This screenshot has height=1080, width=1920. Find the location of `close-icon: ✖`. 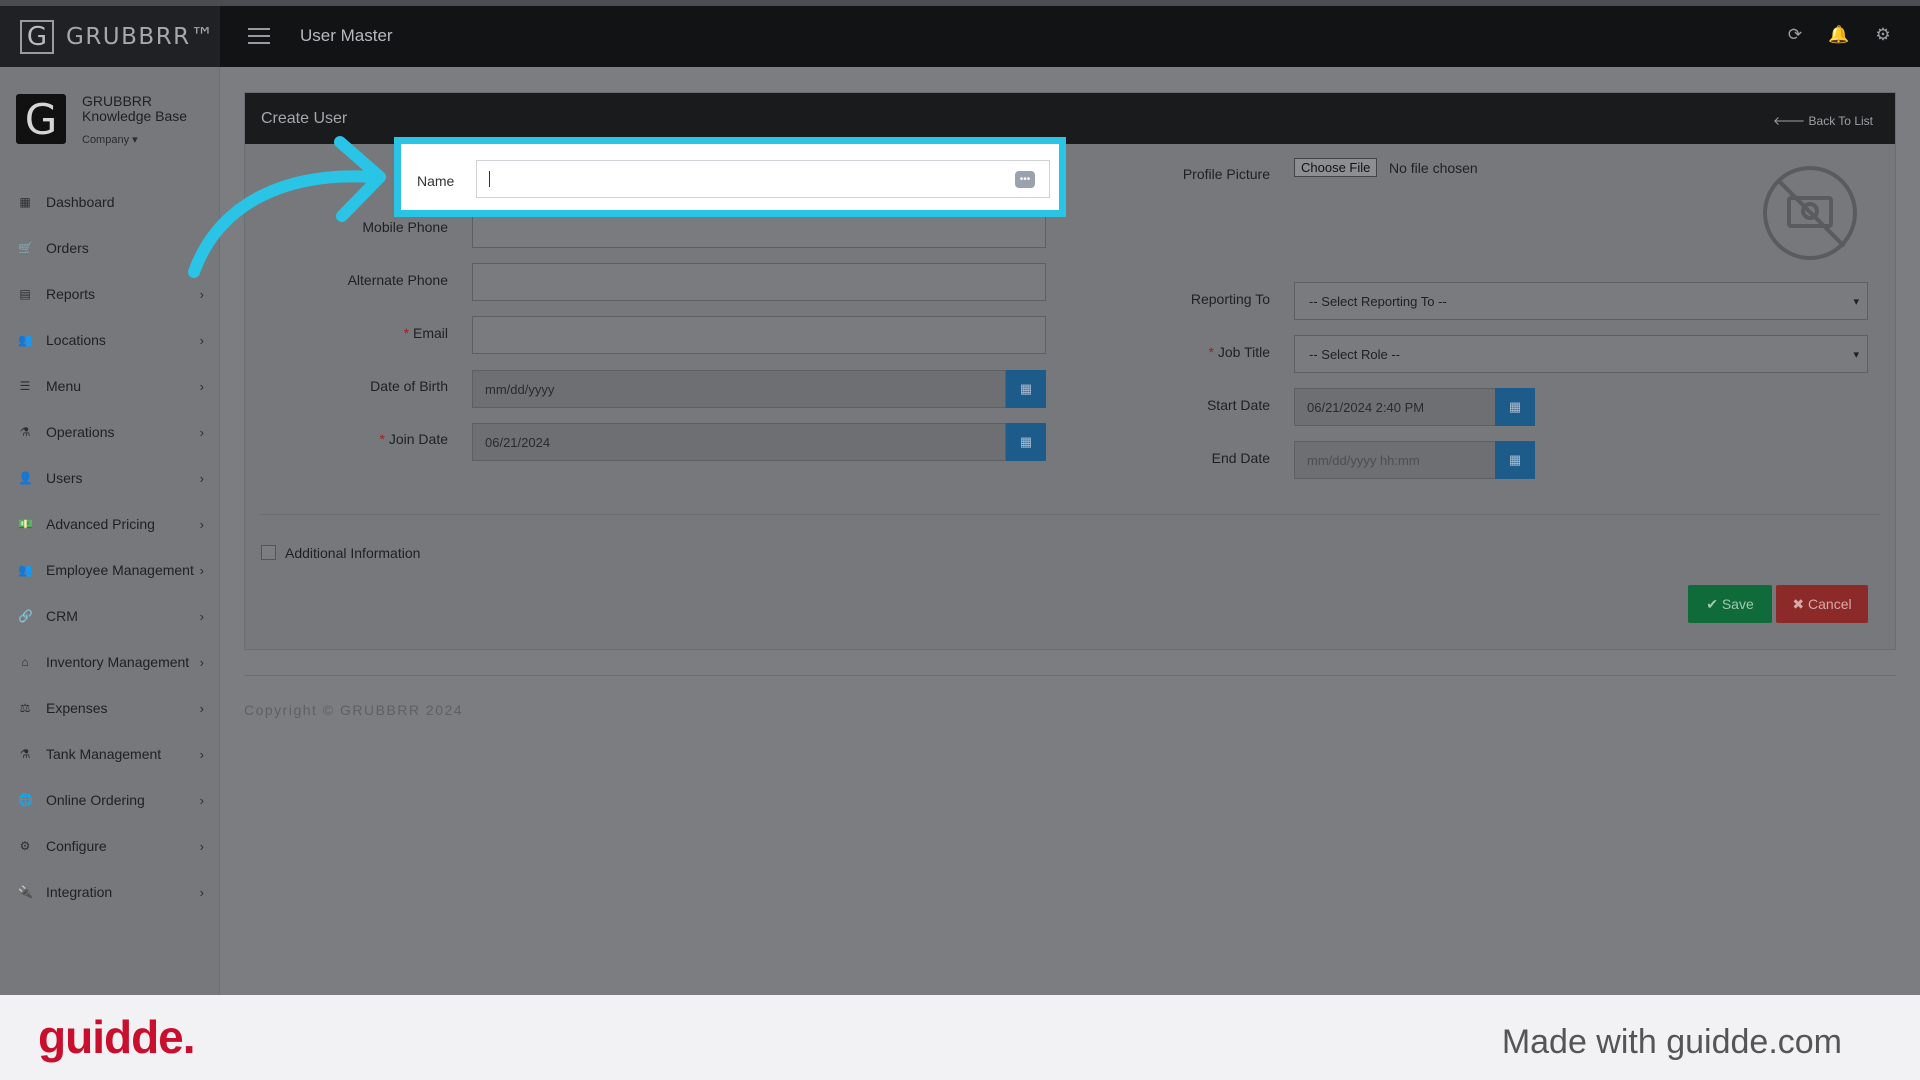

close-icon: ✖ is located at coordinates (1800, 603).